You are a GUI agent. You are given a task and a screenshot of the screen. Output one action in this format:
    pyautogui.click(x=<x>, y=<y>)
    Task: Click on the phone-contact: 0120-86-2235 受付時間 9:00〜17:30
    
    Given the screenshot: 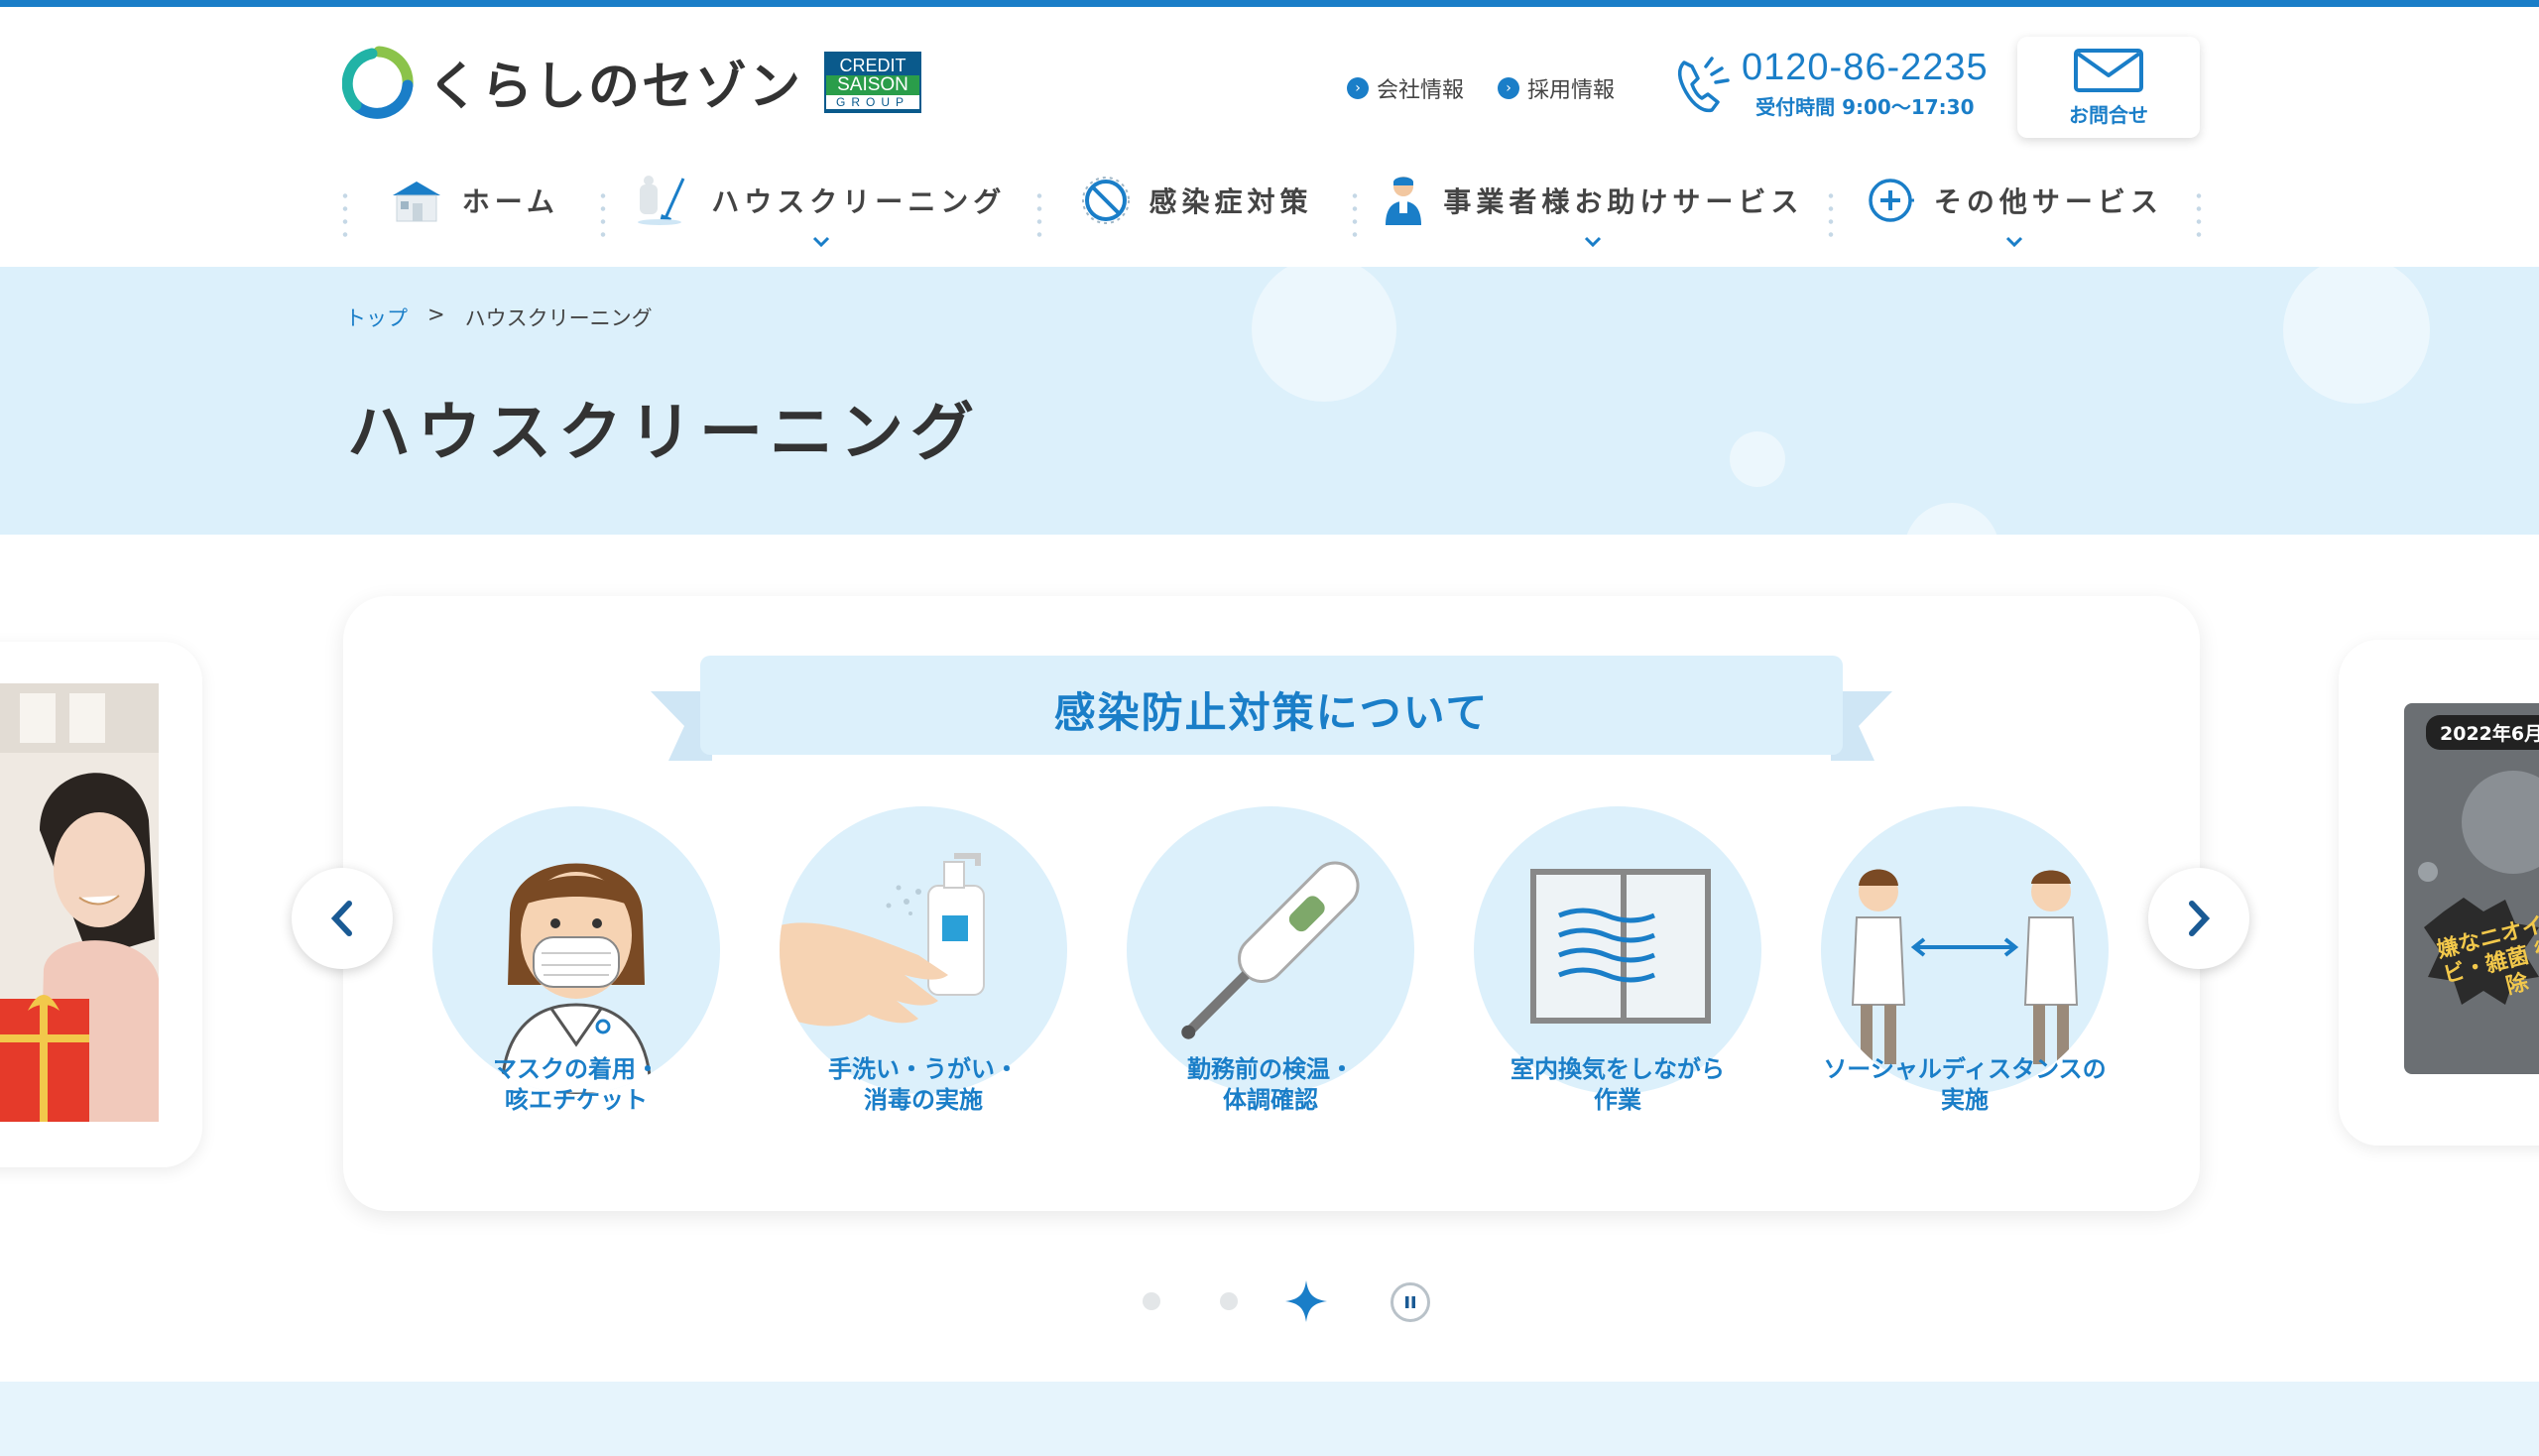 What is the action you would take?
    pyautogui.click(x=1831, y=83)
    